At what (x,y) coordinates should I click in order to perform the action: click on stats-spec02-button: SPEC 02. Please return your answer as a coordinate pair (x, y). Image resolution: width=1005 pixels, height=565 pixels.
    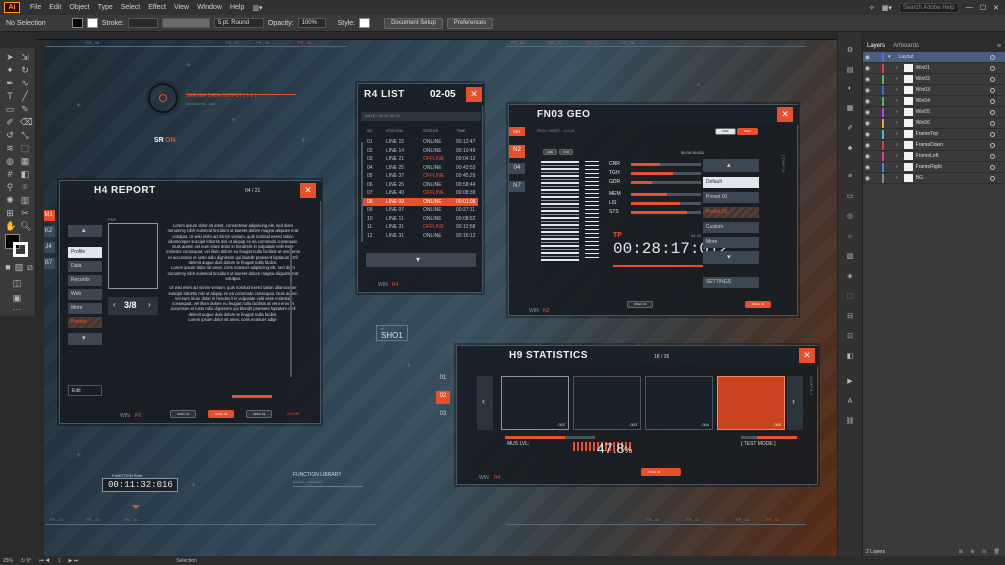
    Looking at the image, I should click on (661, 472).